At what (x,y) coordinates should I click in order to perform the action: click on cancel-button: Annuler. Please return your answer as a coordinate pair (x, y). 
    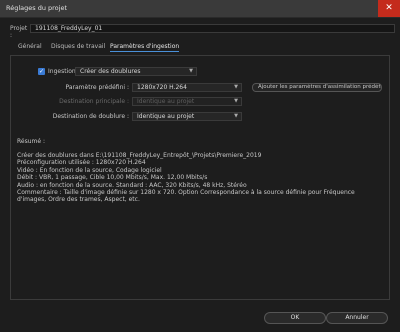
    Looking at the image, I should click on (357, 318).